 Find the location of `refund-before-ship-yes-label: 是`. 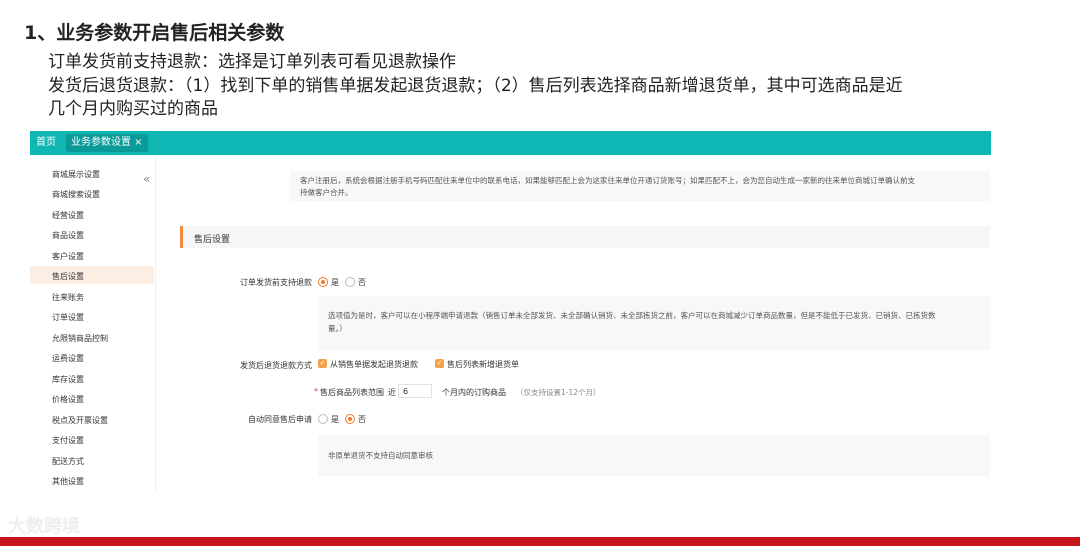

refund-before-ship-yes-label: 是 is located at coordinates (335, 282).